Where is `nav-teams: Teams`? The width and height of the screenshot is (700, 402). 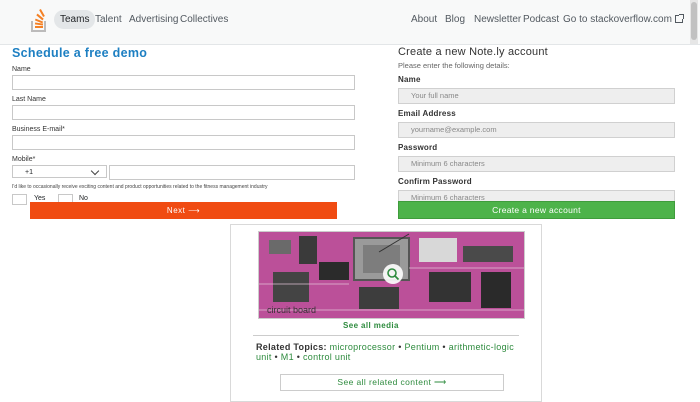 nav-teams: Teams is located at coordinates (75, 19).